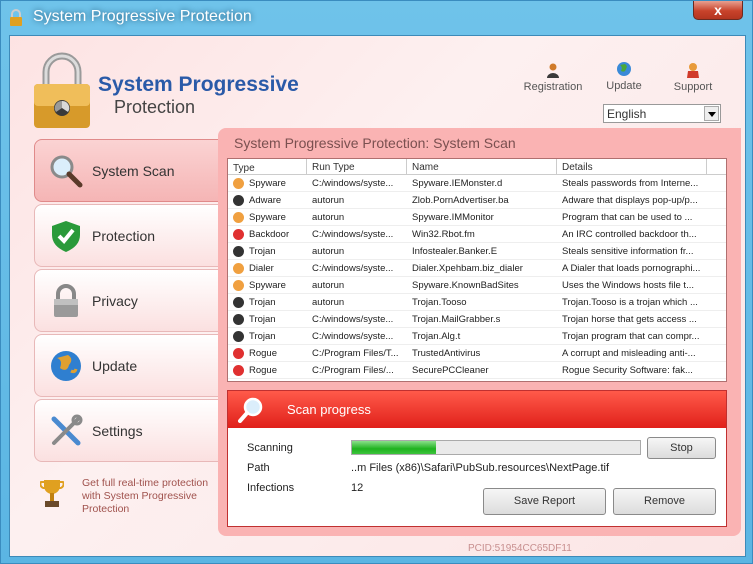 The width and height of the screenshot is (753, 564). Describe the element at coordinates (477, 409) in the screenshot. I see `scan-progress-header: Scan progress` at that location.